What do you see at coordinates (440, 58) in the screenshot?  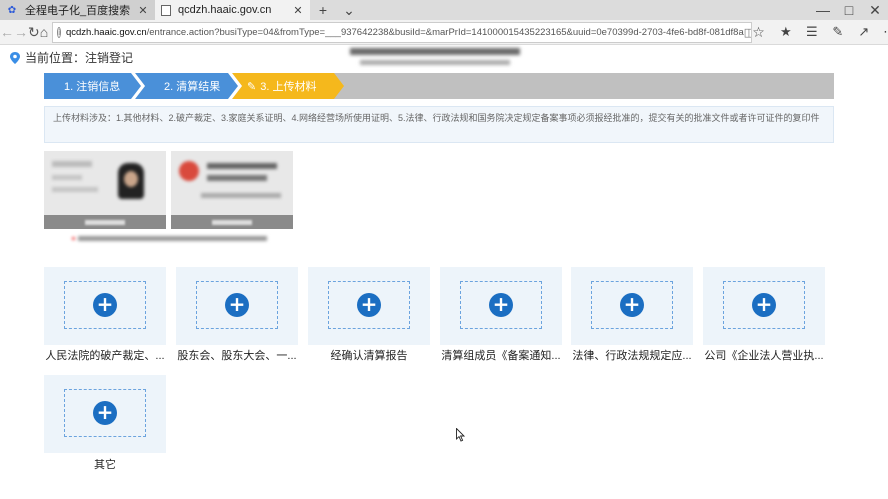 I see `redacted-header` at bounding box center [440, 58].